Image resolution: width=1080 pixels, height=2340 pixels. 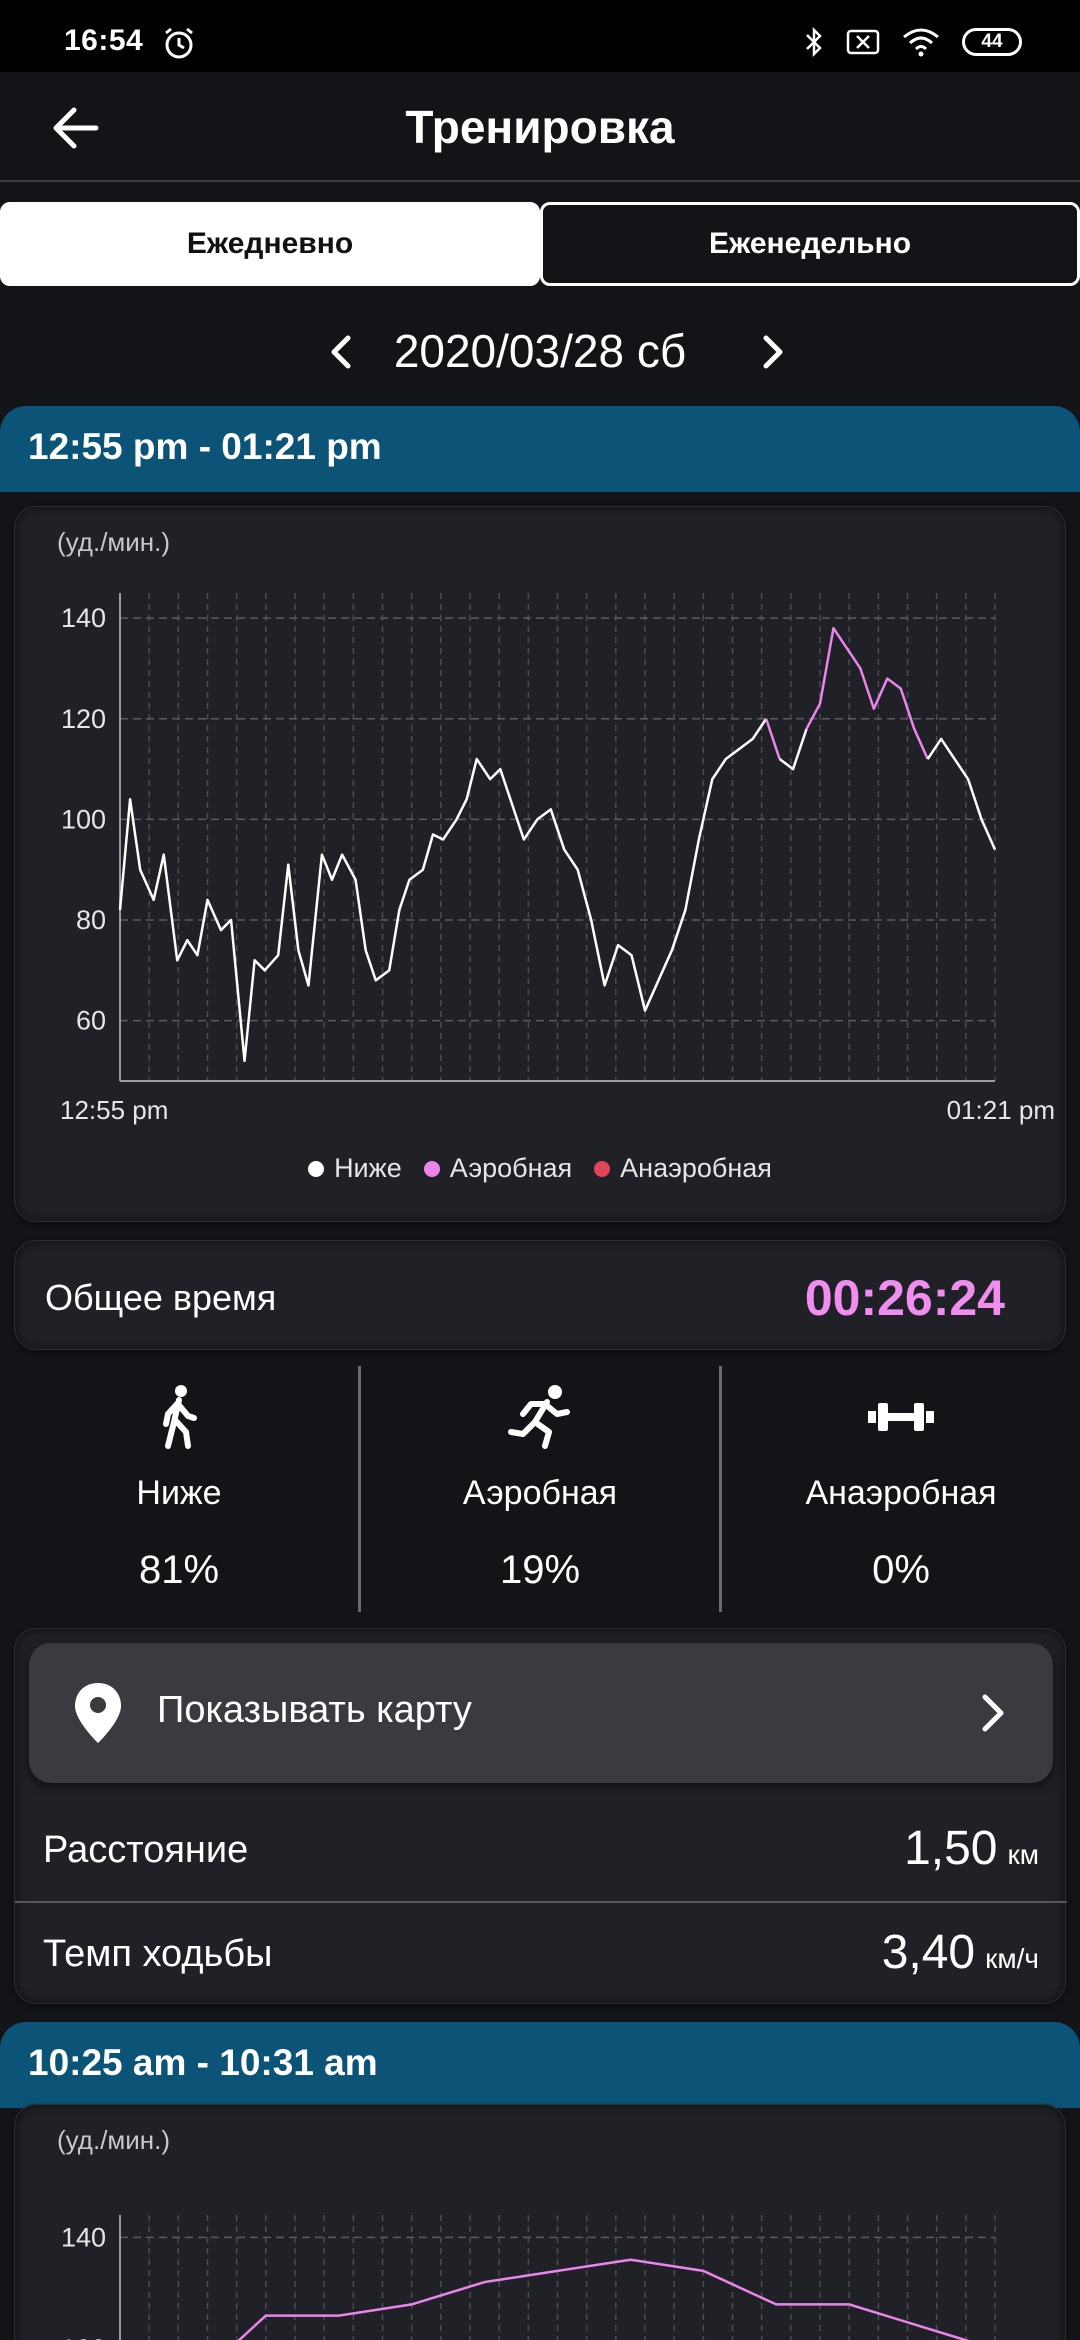 What do you see at coordinates (539, 1417) in the screenshot?
I see `run-icon` at bounding box center [539, 1417].